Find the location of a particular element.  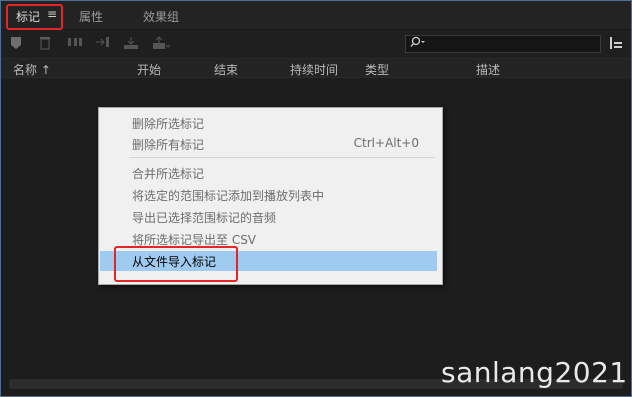

distribute-icon is located at coordinates (75, 44).